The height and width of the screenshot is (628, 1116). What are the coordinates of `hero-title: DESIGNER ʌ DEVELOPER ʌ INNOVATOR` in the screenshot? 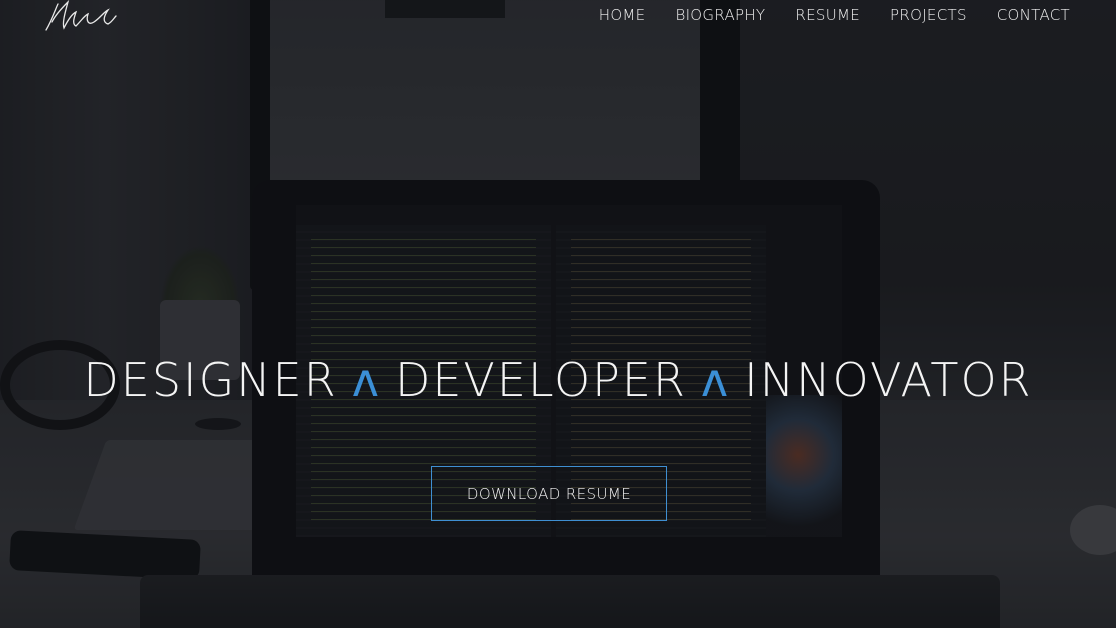 It's located at (558, 380).